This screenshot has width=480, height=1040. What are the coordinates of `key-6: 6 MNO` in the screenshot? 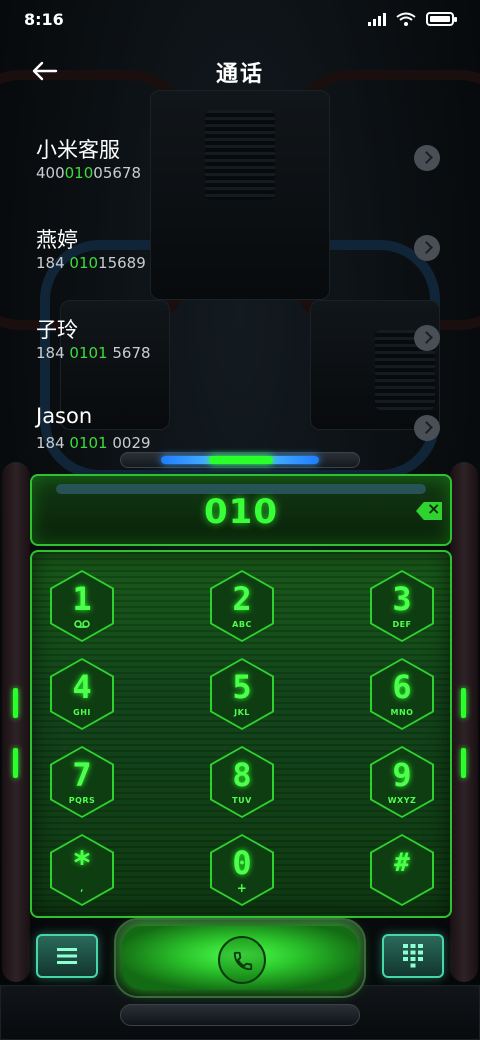 It's located at (402, 694).